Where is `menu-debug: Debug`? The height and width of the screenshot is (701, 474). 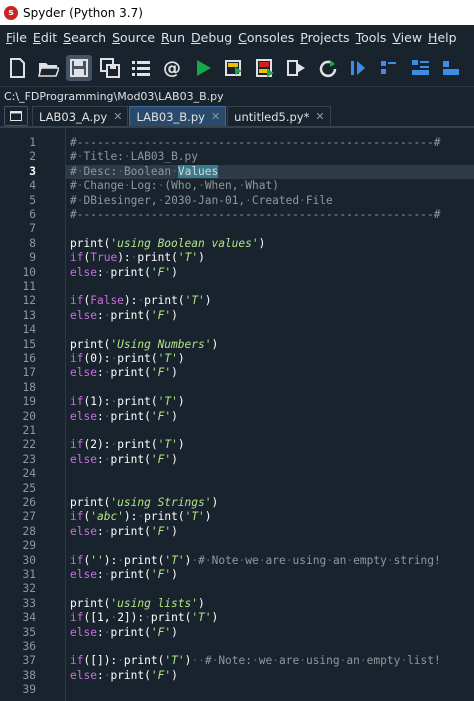 menu-debug: Debug is located at coordinates (211, 37).